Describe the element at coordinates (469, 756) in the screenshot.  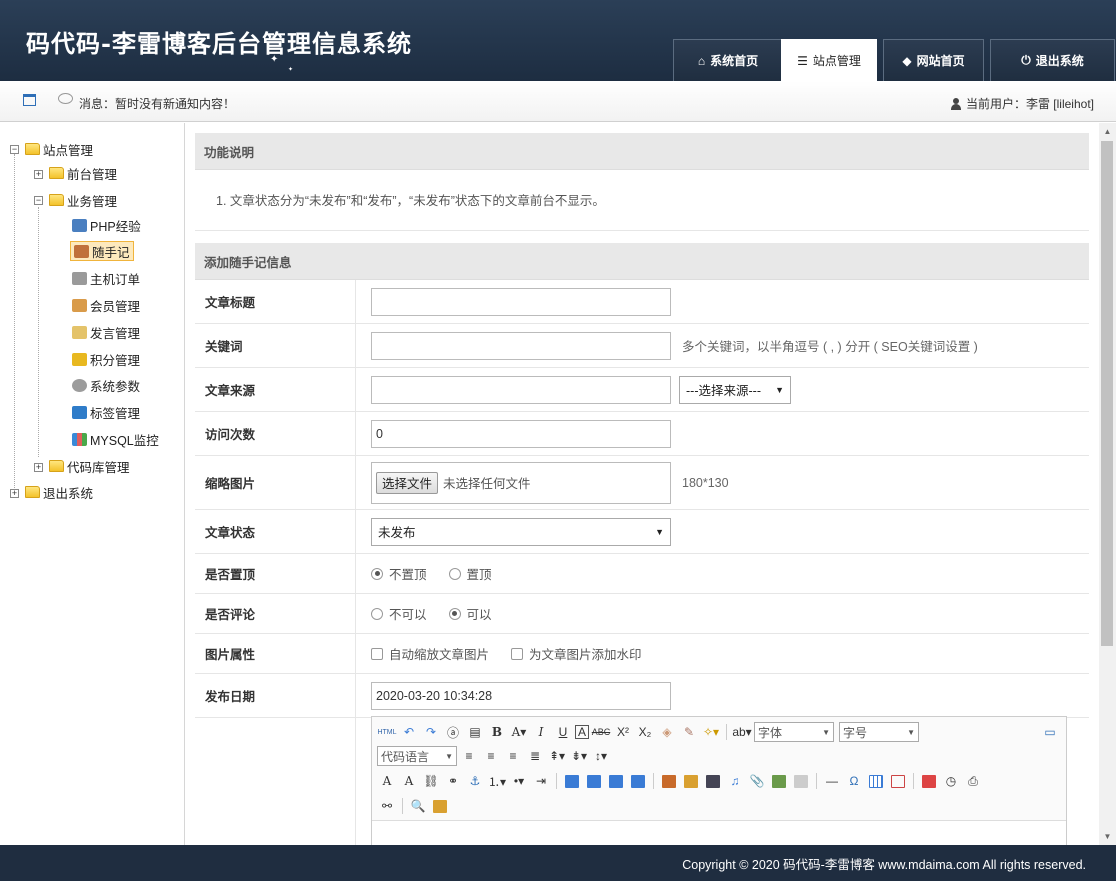
I see `align-left-icon: ≡` at that location.